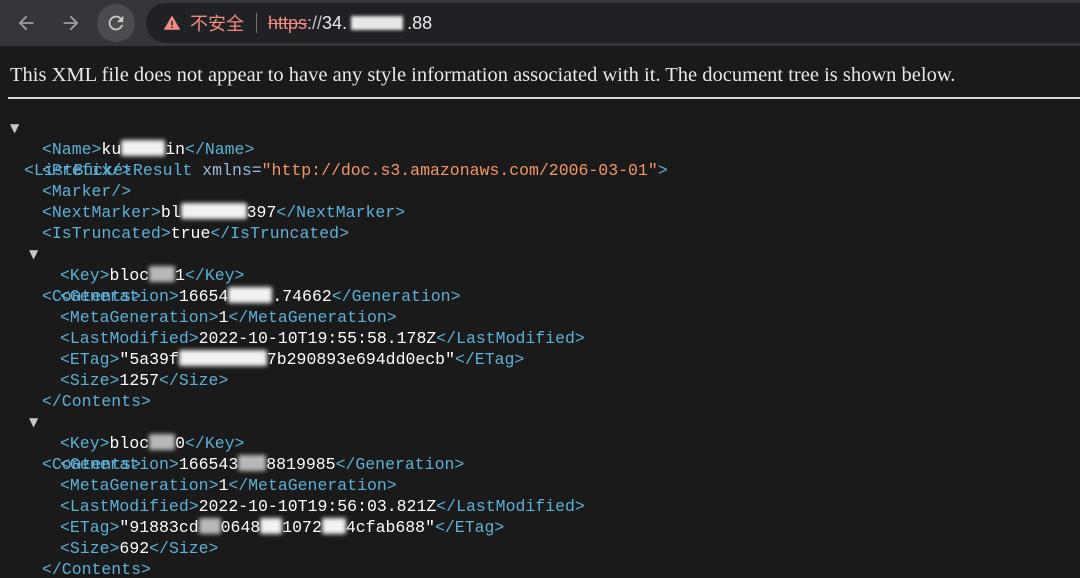 The image size is (1080, 578). What do you see at coordinates (544, 98) in the screenshot?
I see `notice-divider` at bounding box center [544, 98].